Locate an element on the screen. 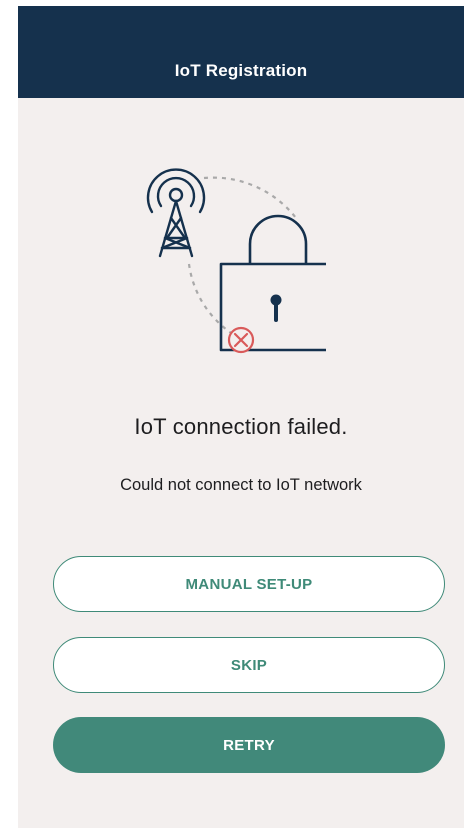  dashed-connection-arc-lower is located at coordinates (214, 301).